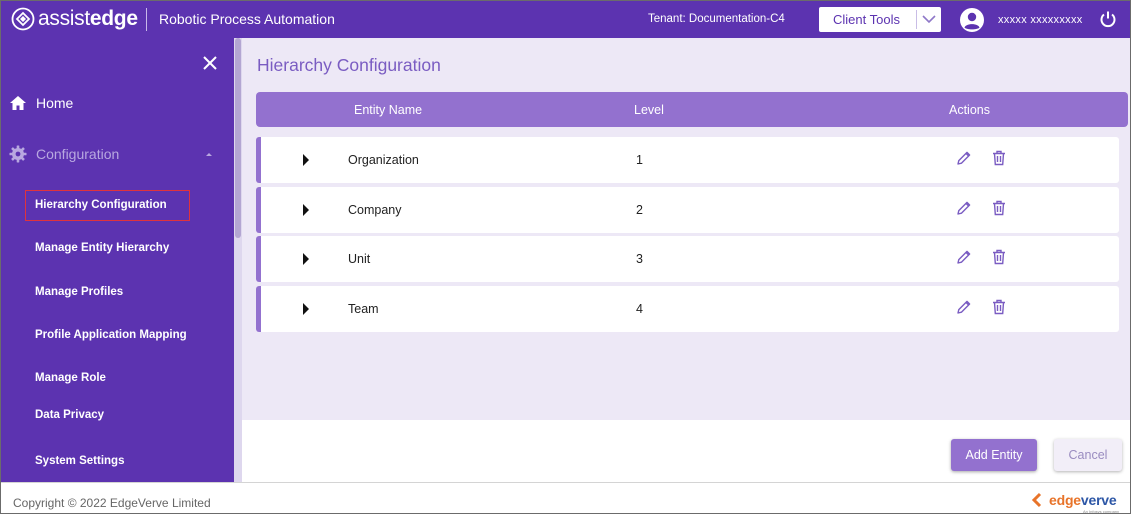 This screenshot has width=1131, height=514. Describe the element at coordinates (716, 19) in the screenshot. I see `tenant-label: Tenant: Documentation-C4` at that location.